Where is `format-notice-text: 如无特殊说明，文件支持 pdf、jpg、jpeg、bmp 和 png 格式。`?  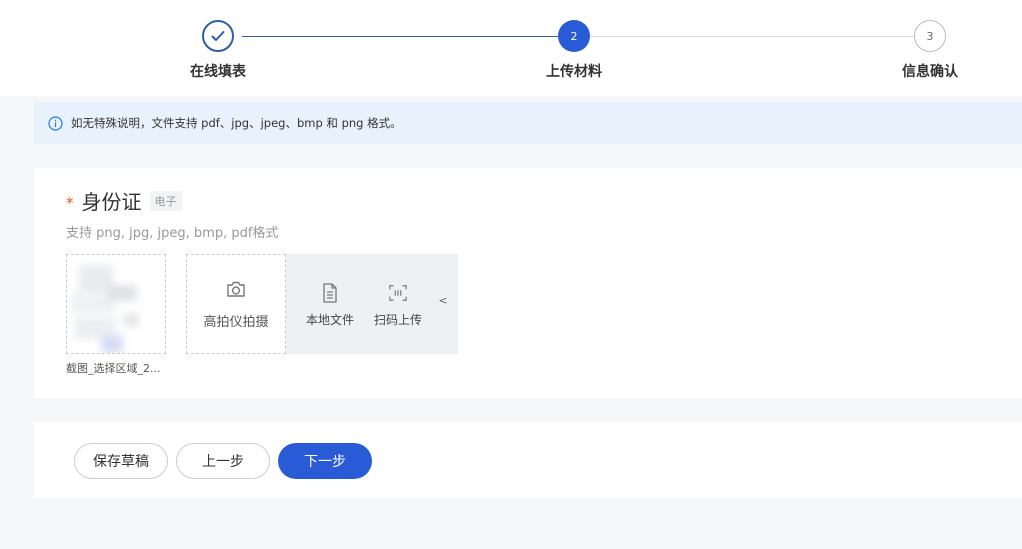
format-notice-text: 如无特殊说明，文件支持 pdf、jpg、jpeg、bmp 和 png 格式。 is located at coordinates (236, 123).